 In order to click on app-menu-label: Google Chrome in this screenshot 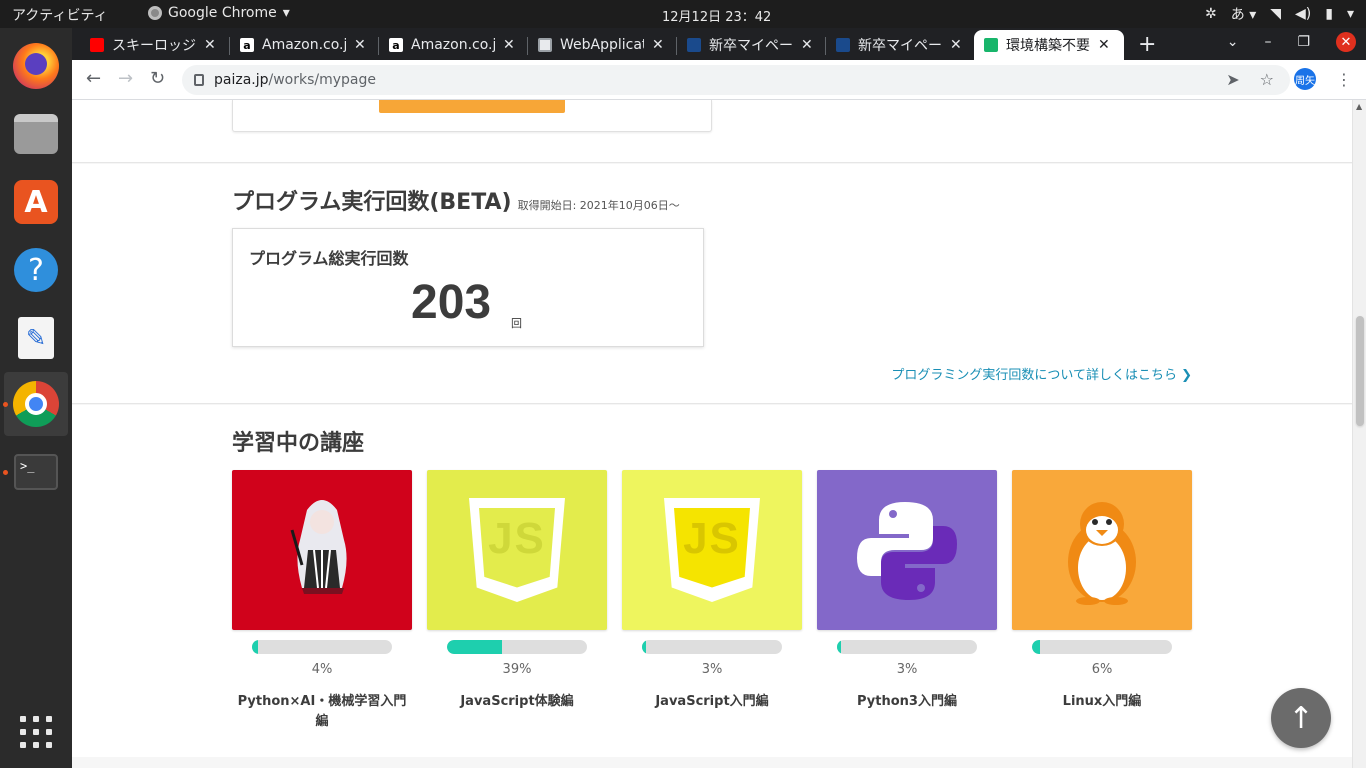, I will do `click(222, 13)`.